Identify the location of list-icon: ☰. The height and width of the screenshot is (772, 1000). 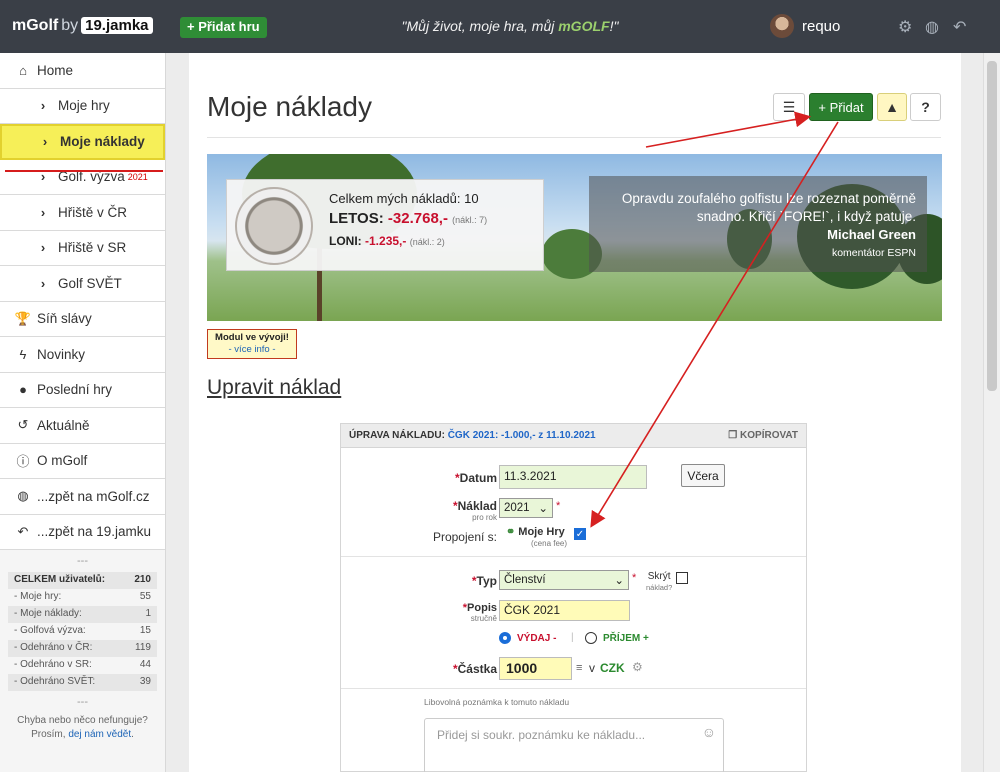
(789, 106).